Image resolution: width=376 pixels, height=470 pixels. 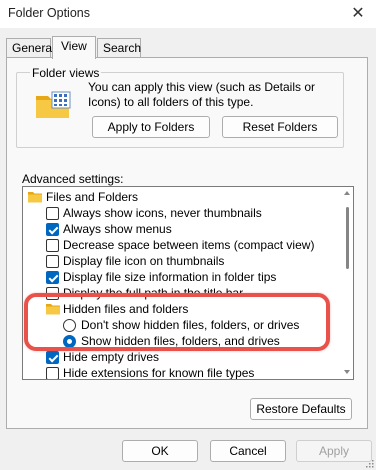 I want to click on advanced-settings-label: Advanced settings:, so click(x=73, y=179).